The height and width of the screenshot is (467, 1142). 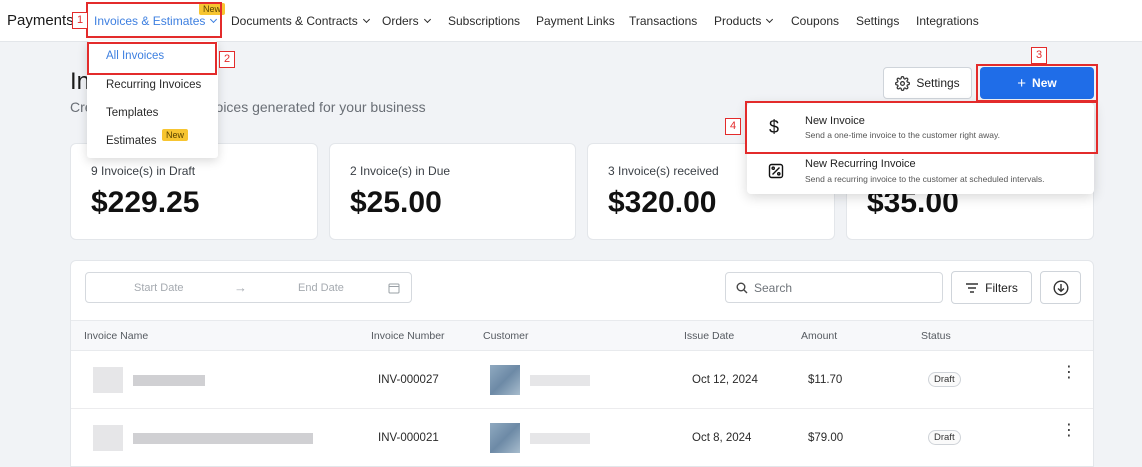 I want to click on nav-payment-links: Payment Links, so click(x=575, y=21).